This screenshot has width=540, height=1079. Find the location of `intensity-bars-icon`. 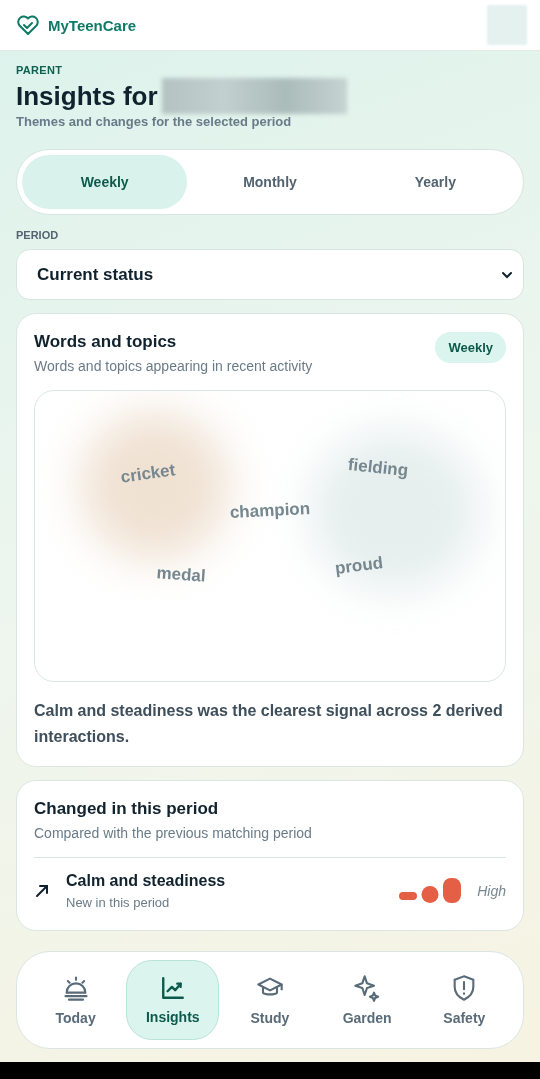

intensity-bars-icon is located at coordinates (430, 891).